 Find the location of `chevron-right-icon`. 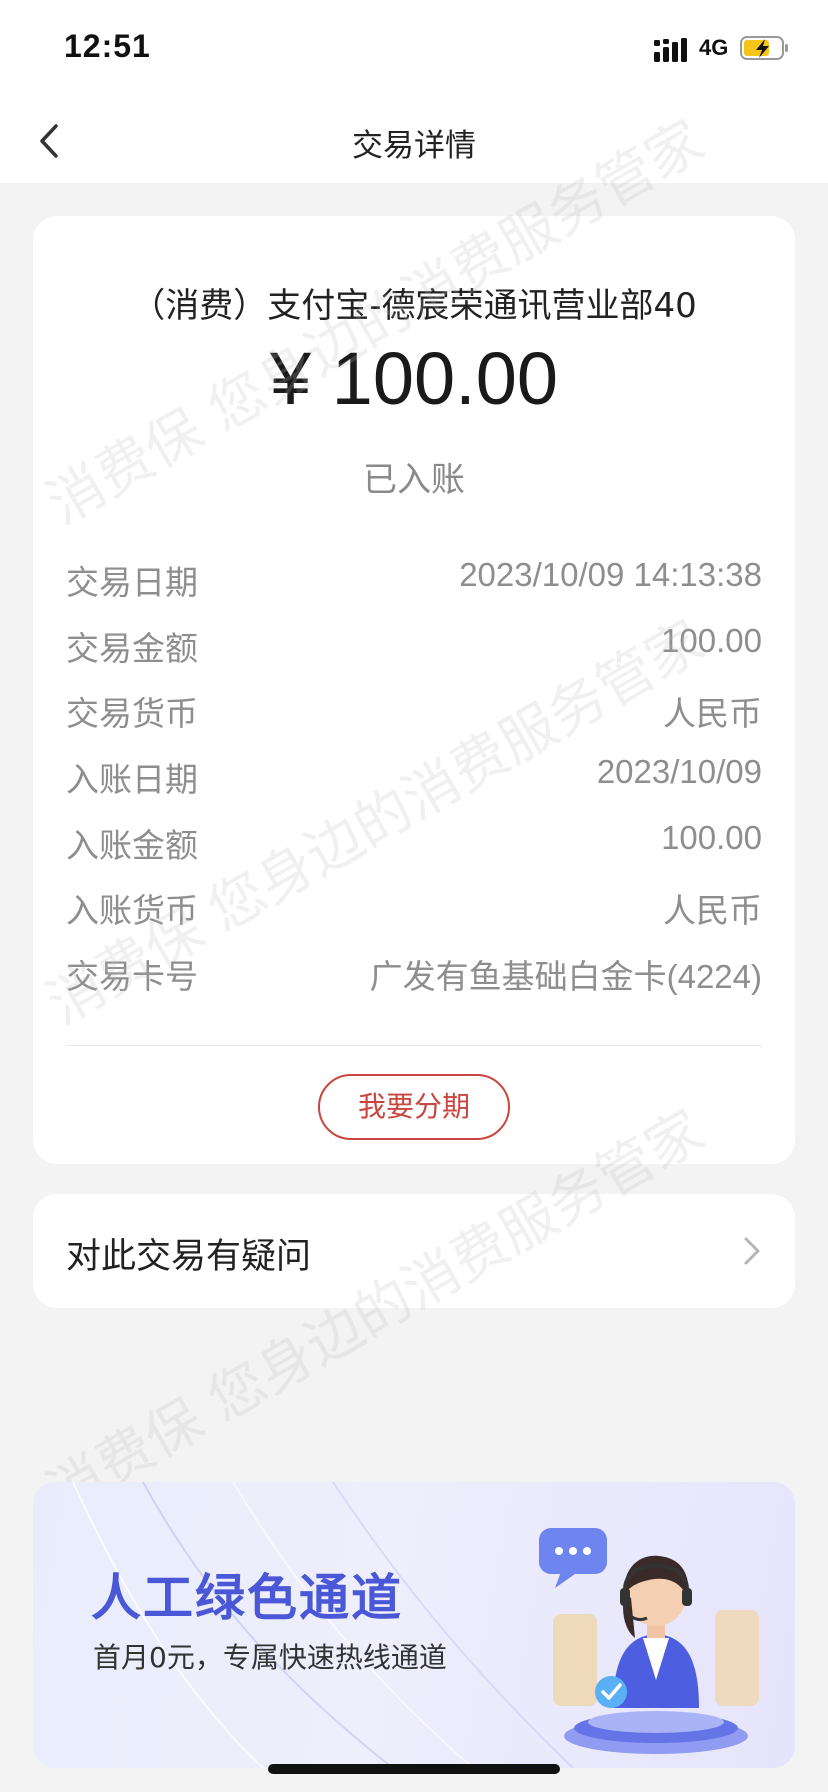

chevron-right-icon is located at coordinates (752, 1251).